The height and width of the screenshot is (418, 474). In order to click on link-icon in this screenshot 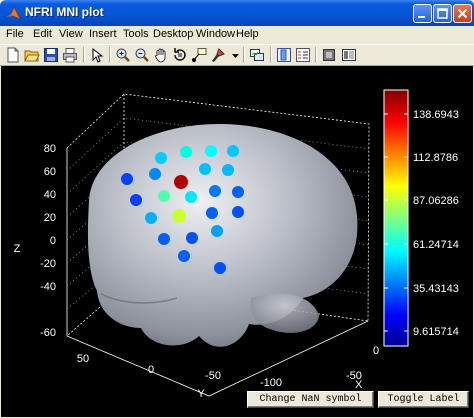, I will do `click(257, 55)`.